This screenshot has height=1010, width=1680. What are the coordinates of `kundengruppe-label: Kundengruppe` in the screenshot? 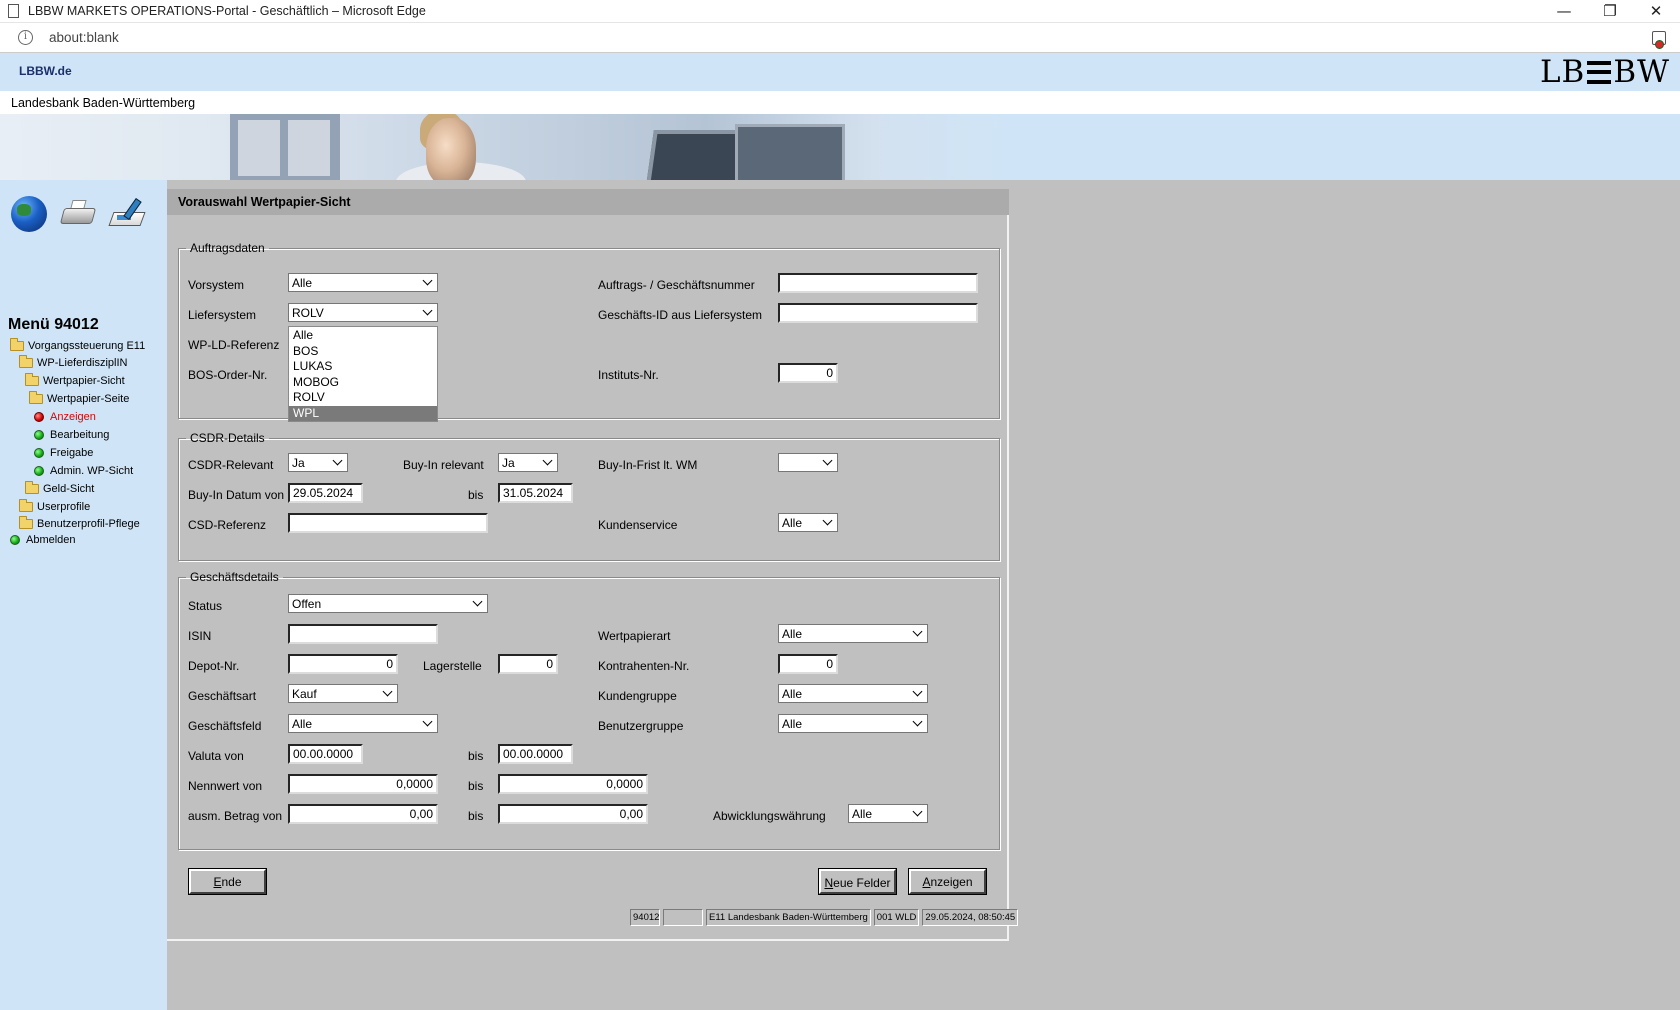 It's located at (637, 696).